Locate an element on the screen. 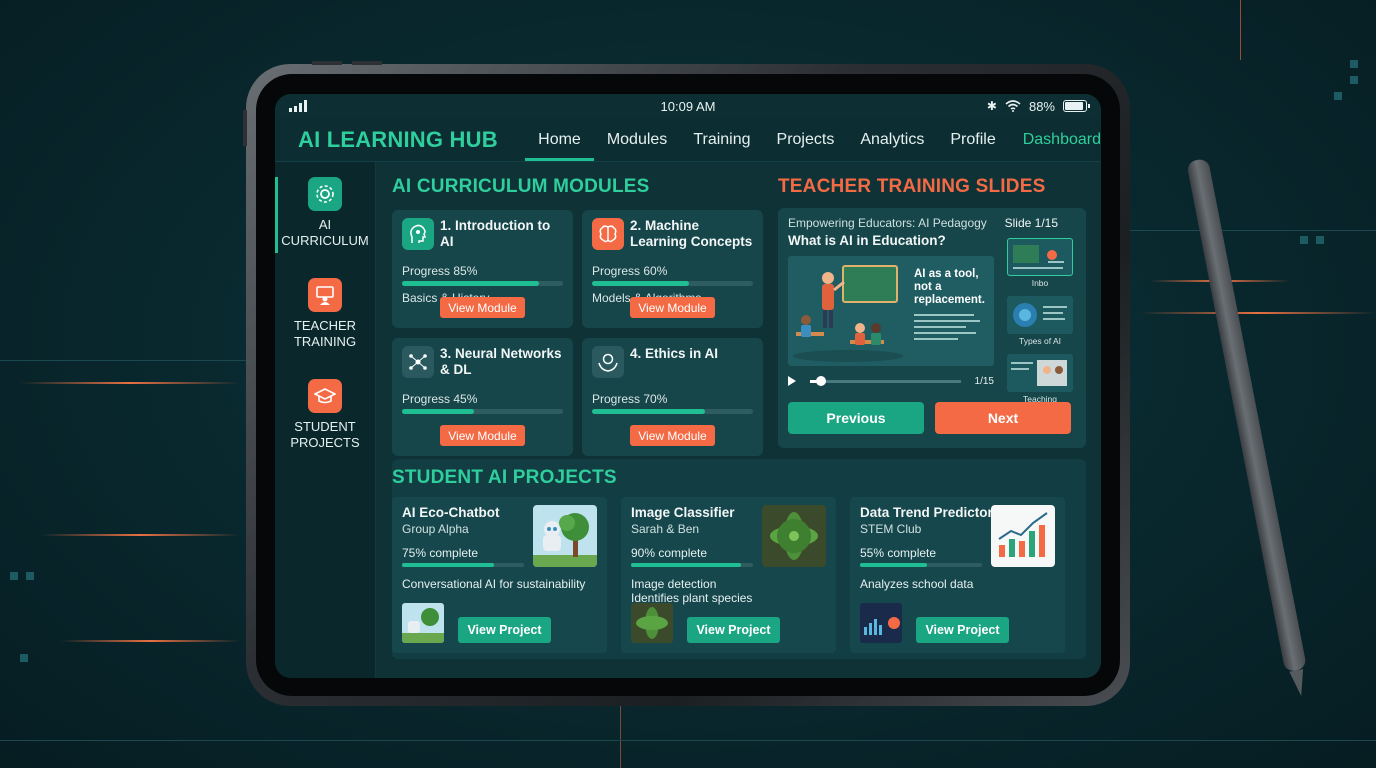  sidebar-item-label: PROJECTS is located at coordinates (325, 442).